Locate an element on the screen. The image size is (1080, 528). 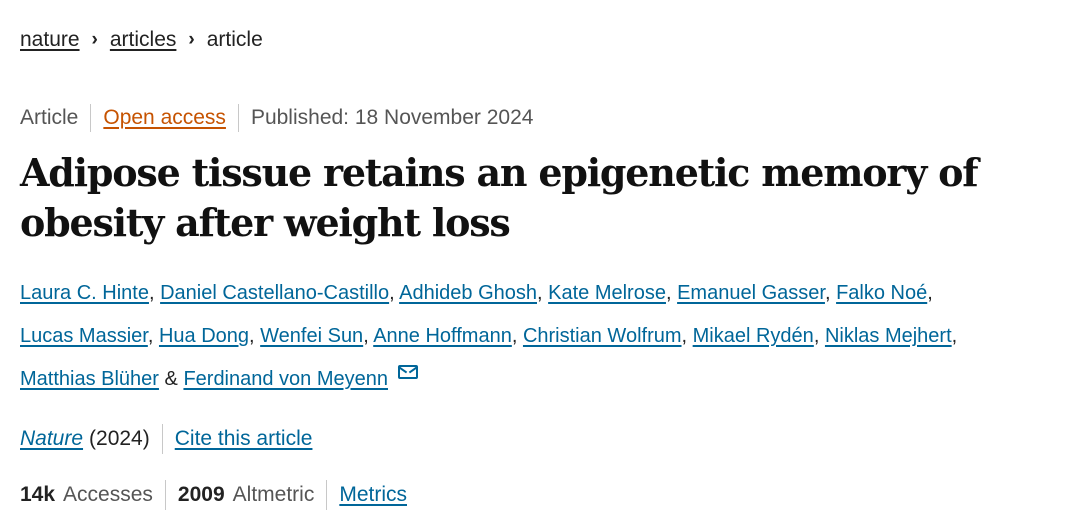
breadcrumb-articles: articles is located at coordinates (143, 40).